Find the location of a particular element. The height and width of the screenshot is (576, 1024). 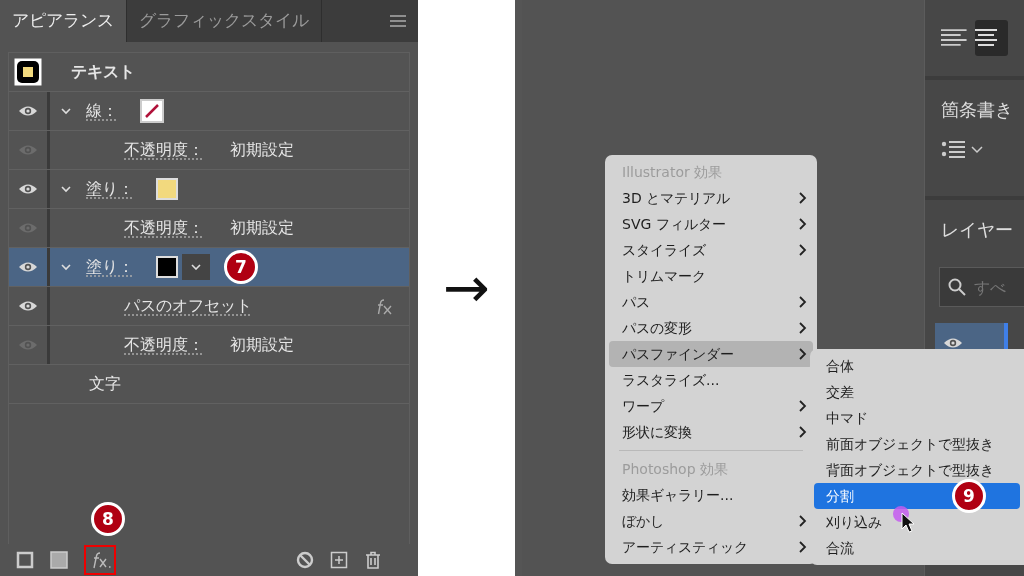

align-center-button is located at coordinates (991, 38).